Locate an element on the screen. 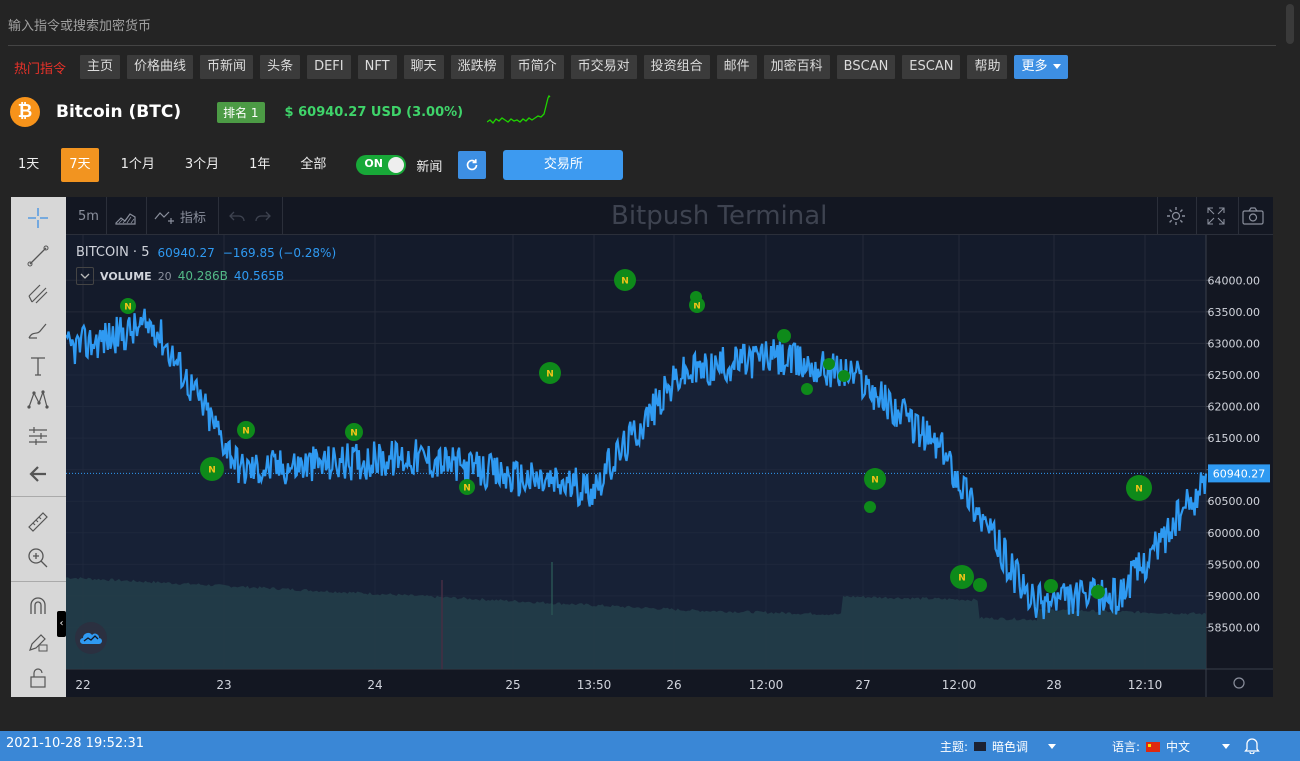 This screenshot has width=1300, height=761. fullscreen-icon is located at coordinates (1216, 216).